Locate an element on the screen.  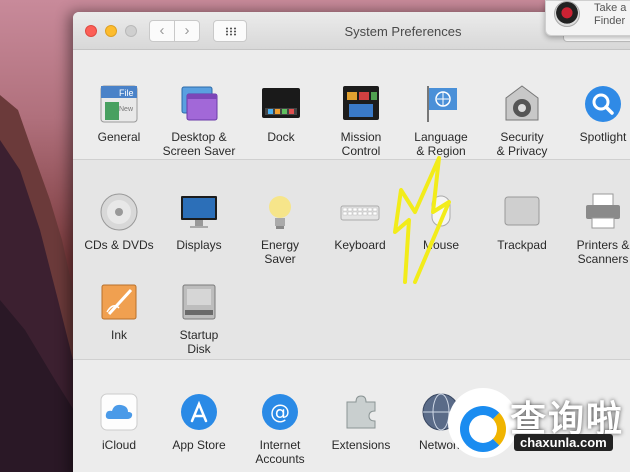
spotlight-icon is located at coordinates (603, 104).